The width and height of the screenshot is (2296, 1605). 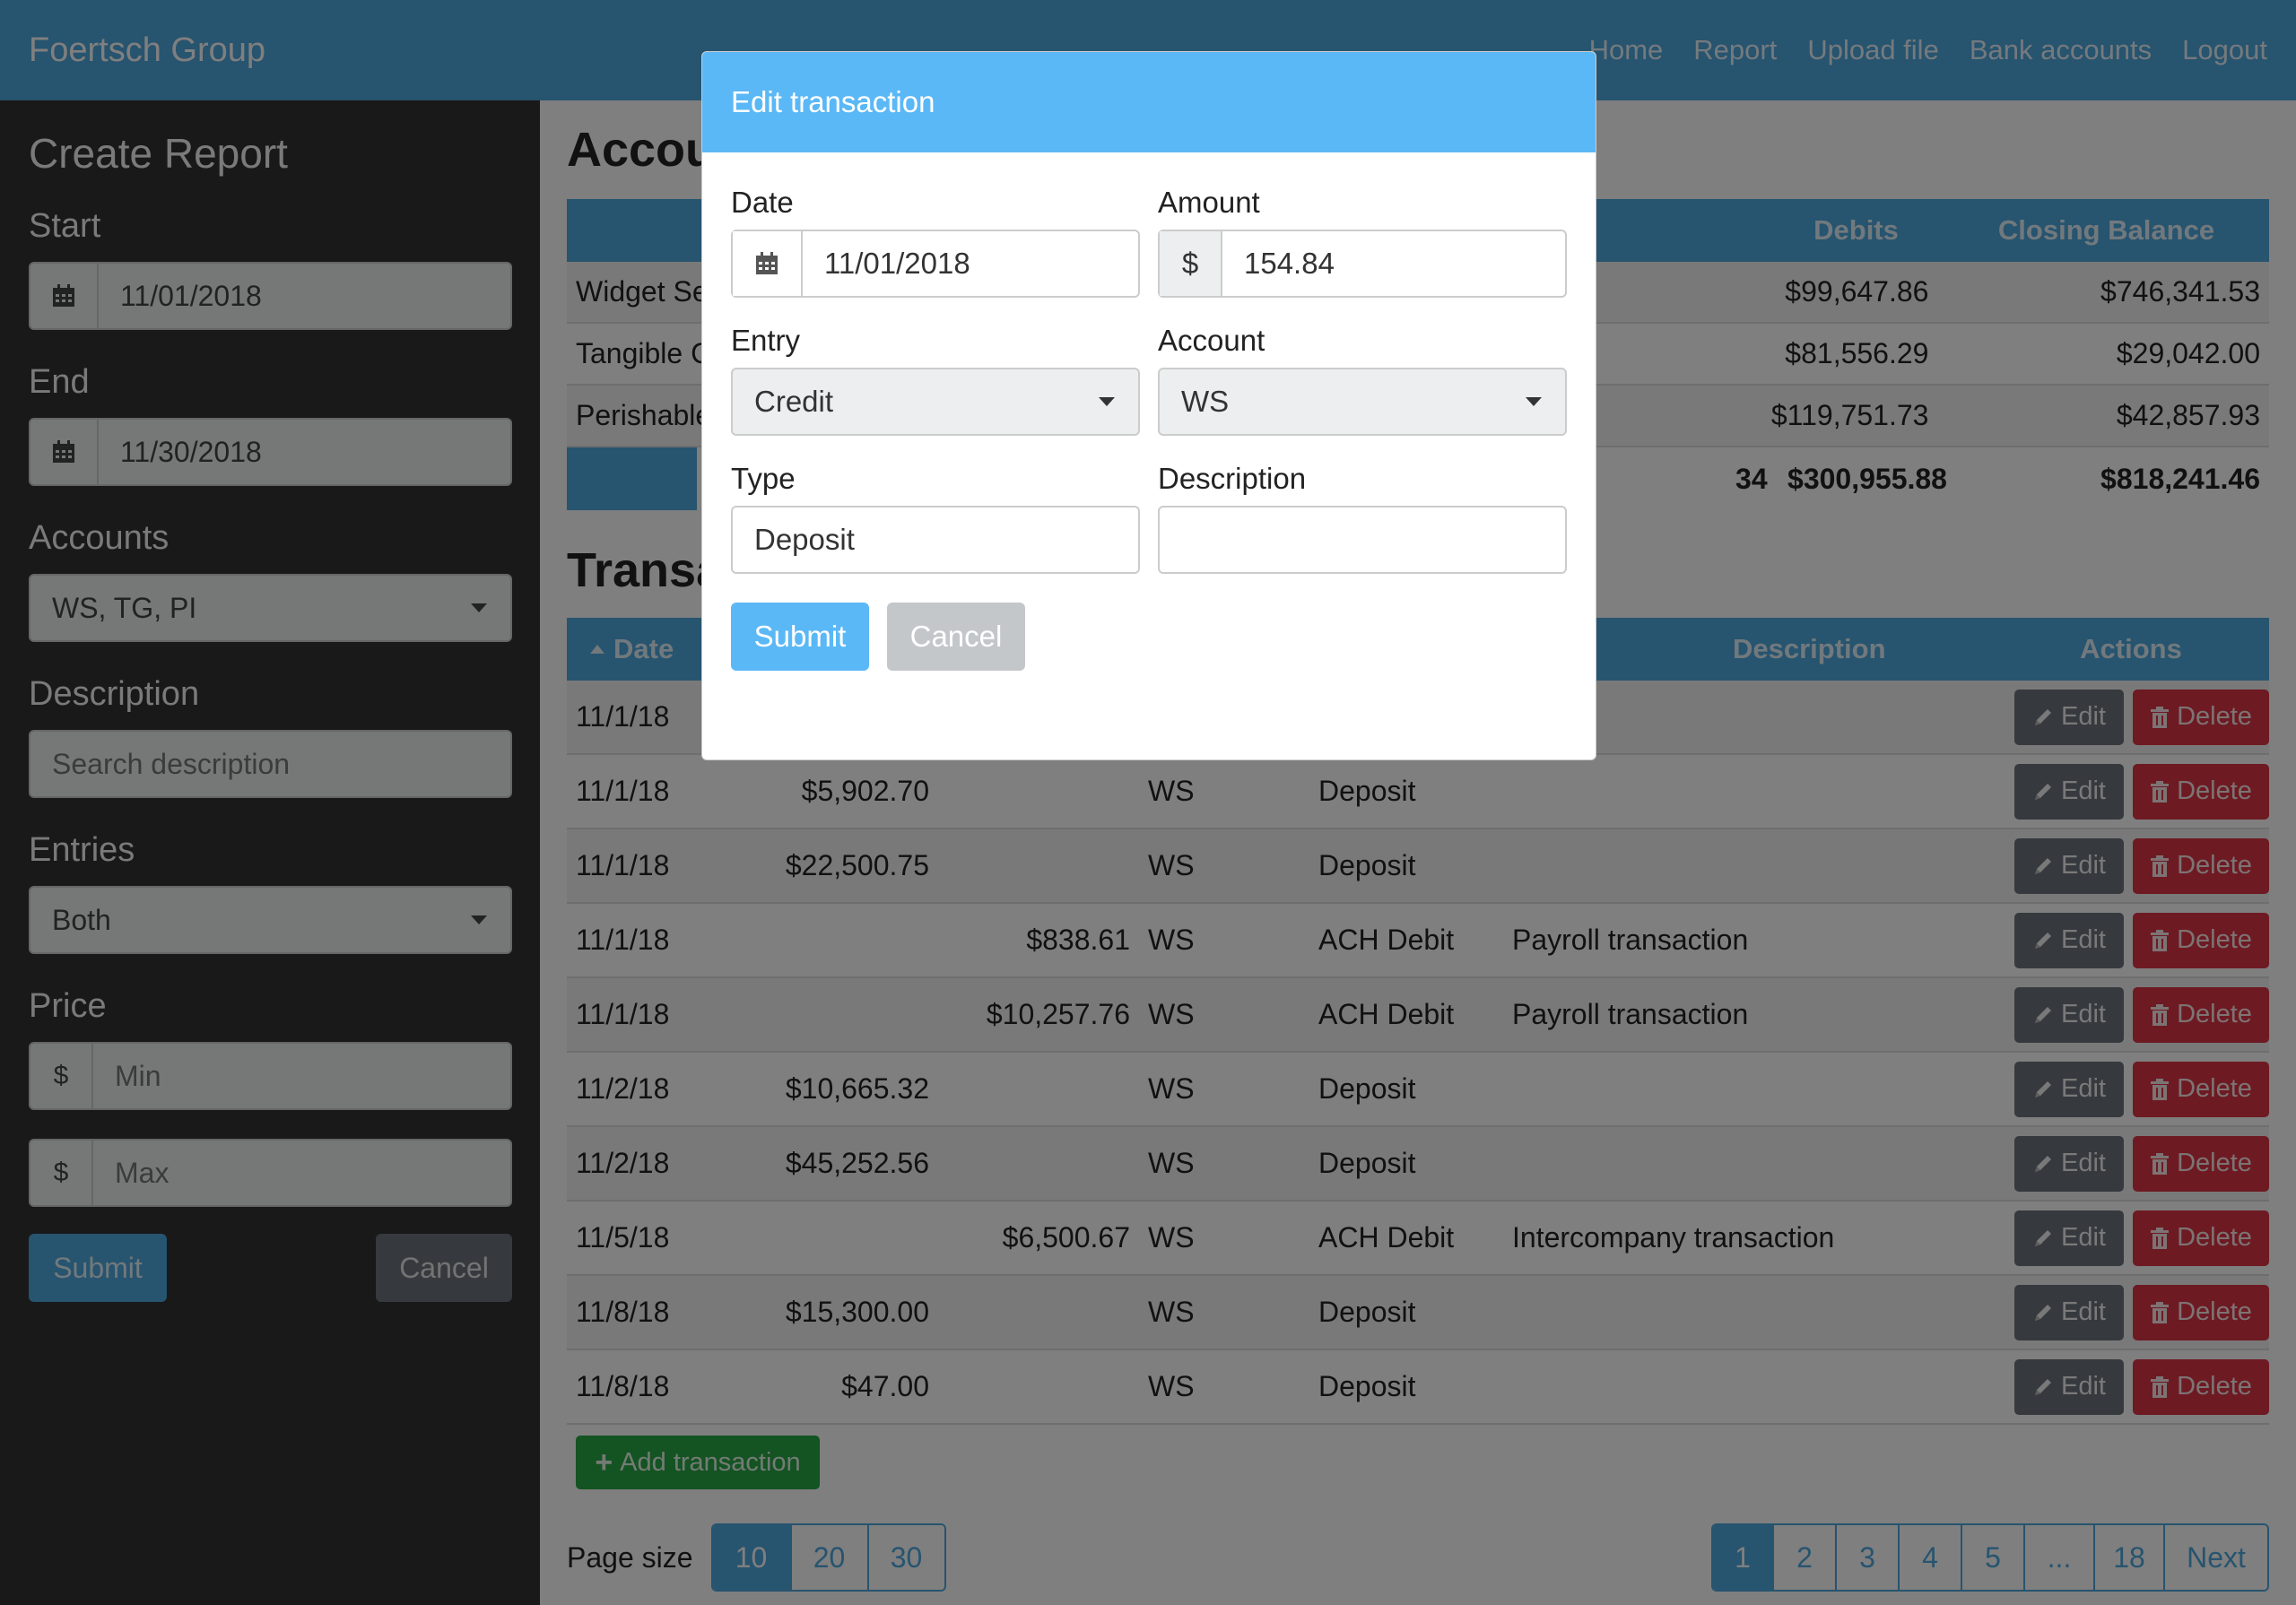 What do you see at coordinates (1362, 367) in the screenshot?
I see `modal-account-col: Account WS` at bounding box center [1362, 367].